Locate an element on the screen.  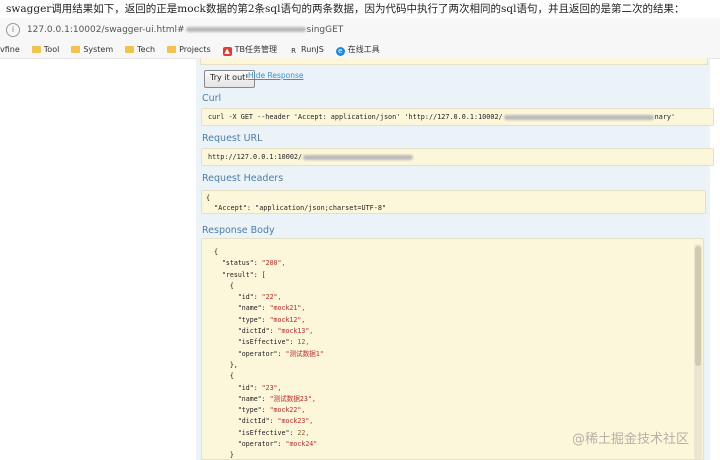
bookmark-label: Tech is located at coordinates (146, 49).